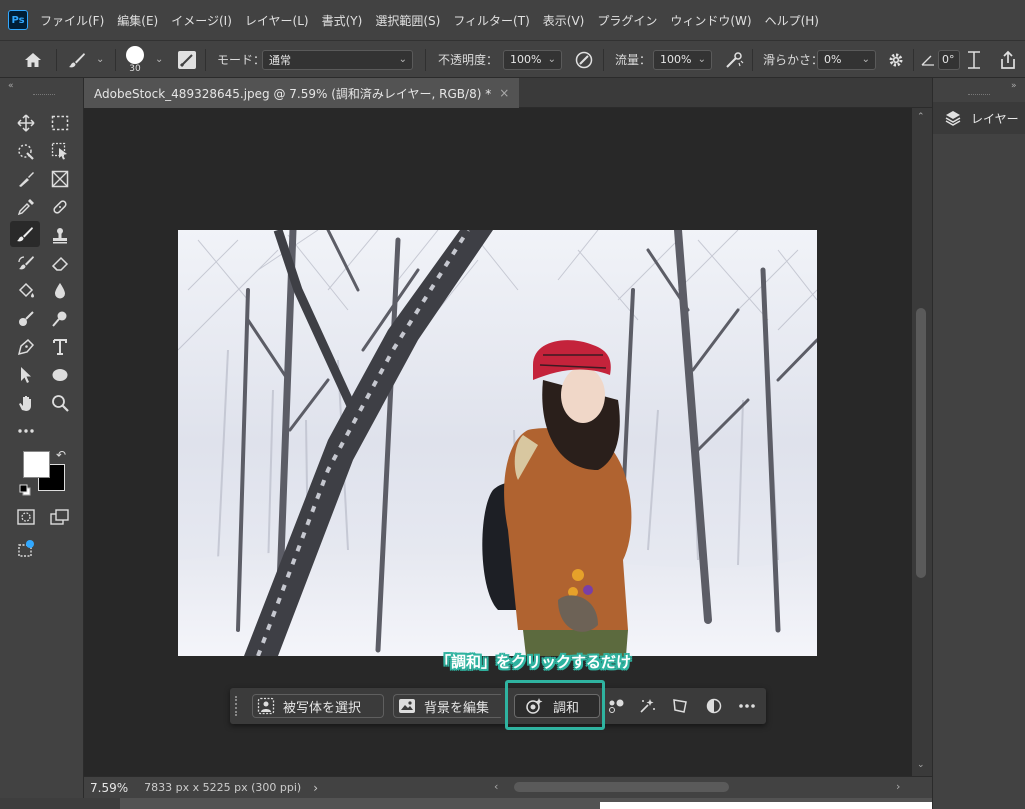 This screenshot has width=1025, height=809. What do you see at coordinates (26, 151) in the screenshot?
I see `quick-selection-tool-icon` at bounding box center [26, 151].